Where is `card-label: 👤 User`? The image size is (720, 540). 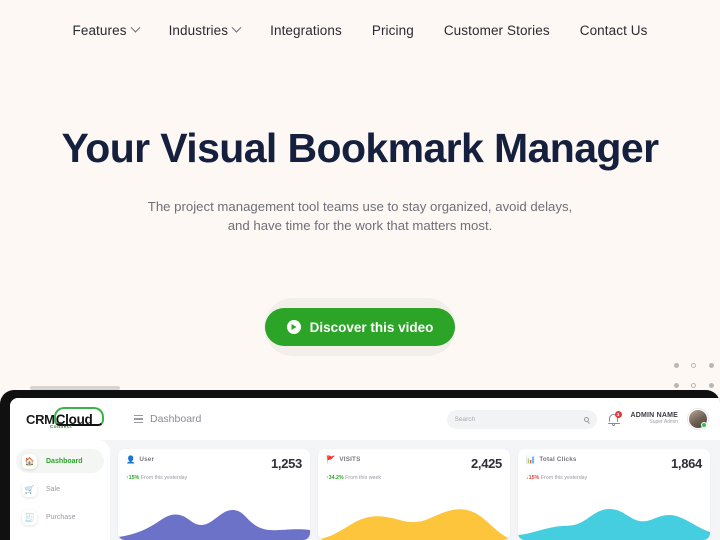
card-label: 👤 User is located at coordinates (140, 460).